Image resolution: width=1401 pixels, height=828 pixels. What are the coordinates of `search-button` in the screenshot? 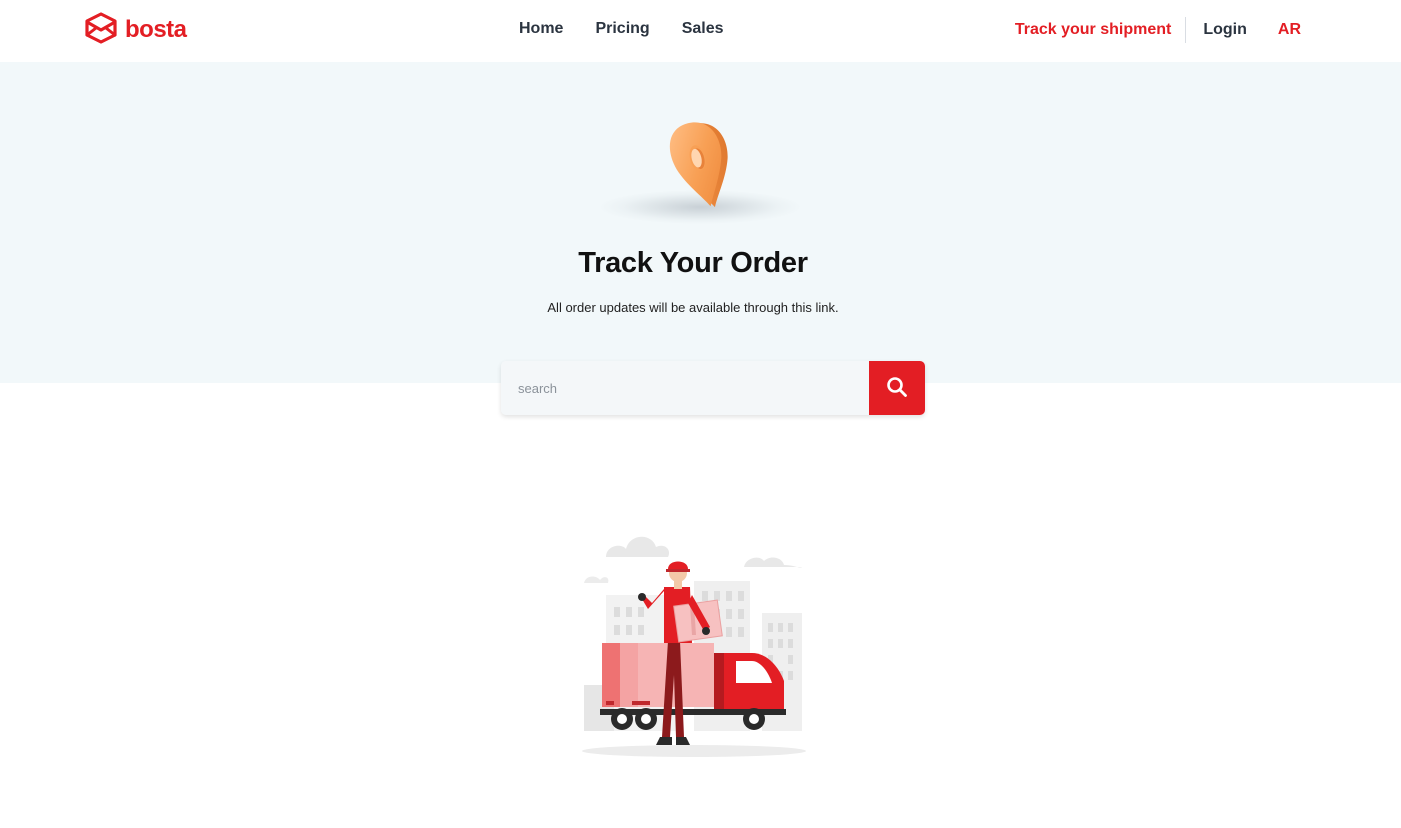 It's located at (897, 388).